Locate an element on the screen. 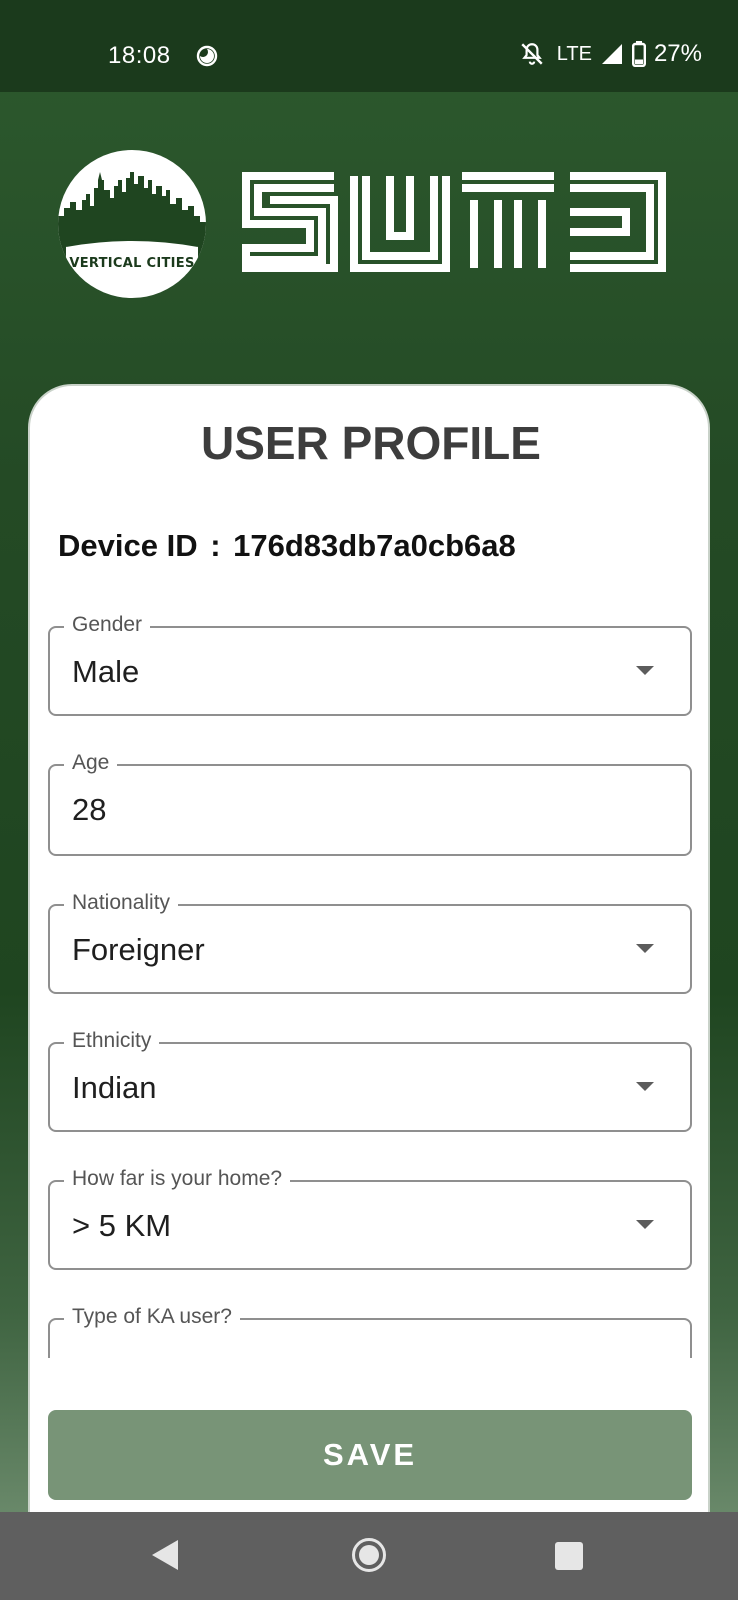  status-bar: 18:08 LTE 27% is located at coordinates (369, 46).